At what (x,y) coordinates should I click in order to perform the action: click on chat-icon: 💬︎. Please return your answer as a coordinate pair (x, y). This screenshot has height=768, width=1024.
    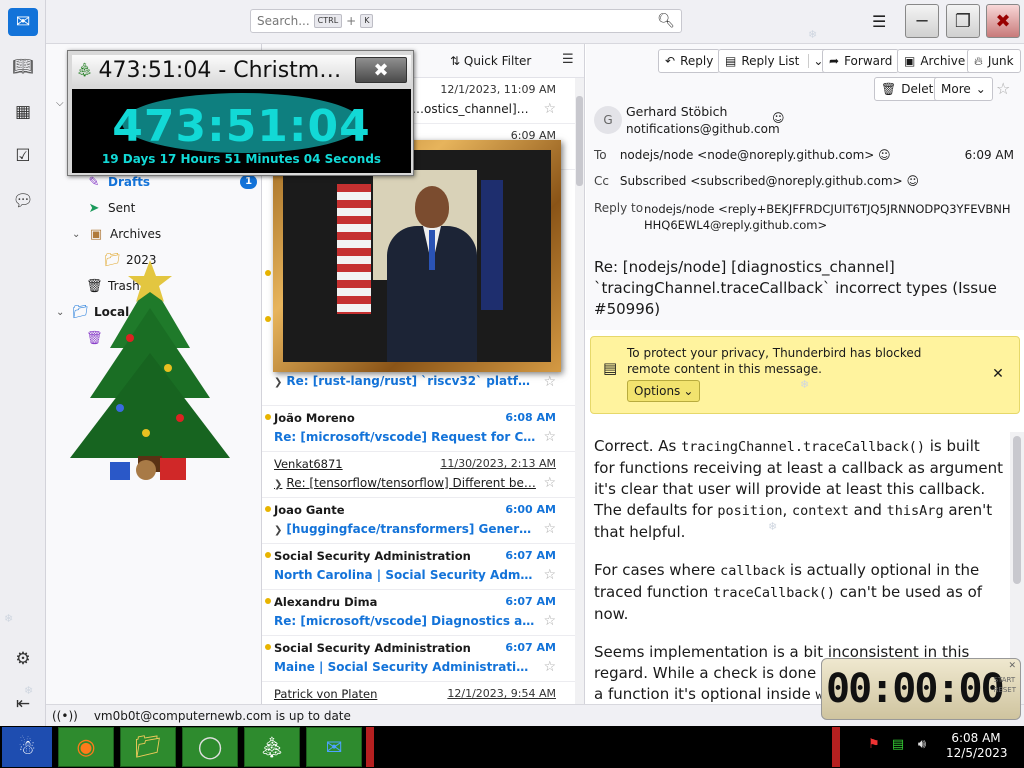
    Looking at the image, I should click on (23, 201).